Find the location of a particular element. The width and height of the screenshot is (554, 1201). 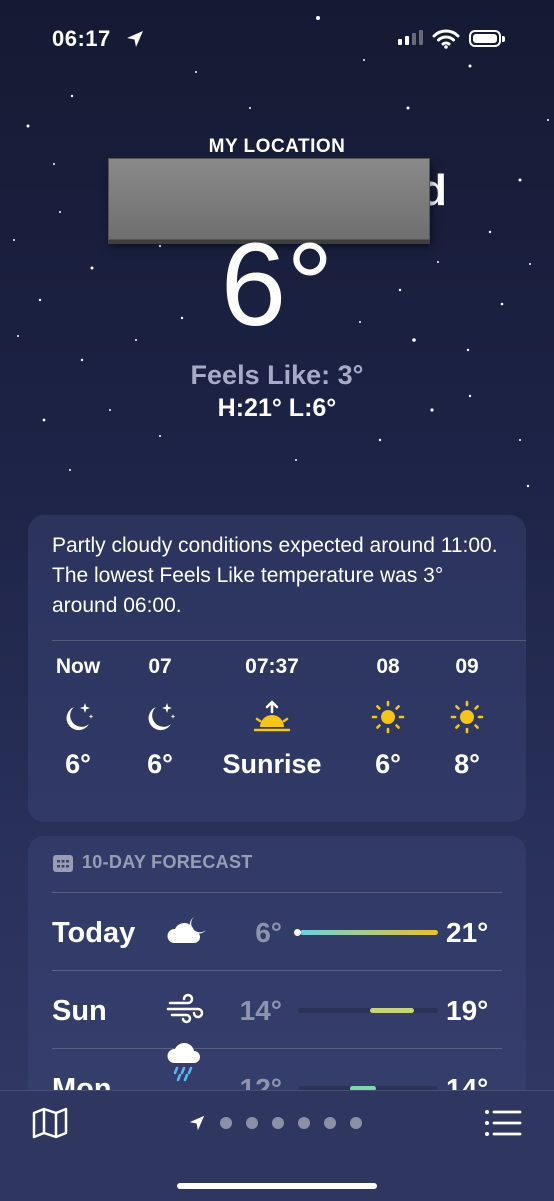

divider is located at coordinates (289, 640).